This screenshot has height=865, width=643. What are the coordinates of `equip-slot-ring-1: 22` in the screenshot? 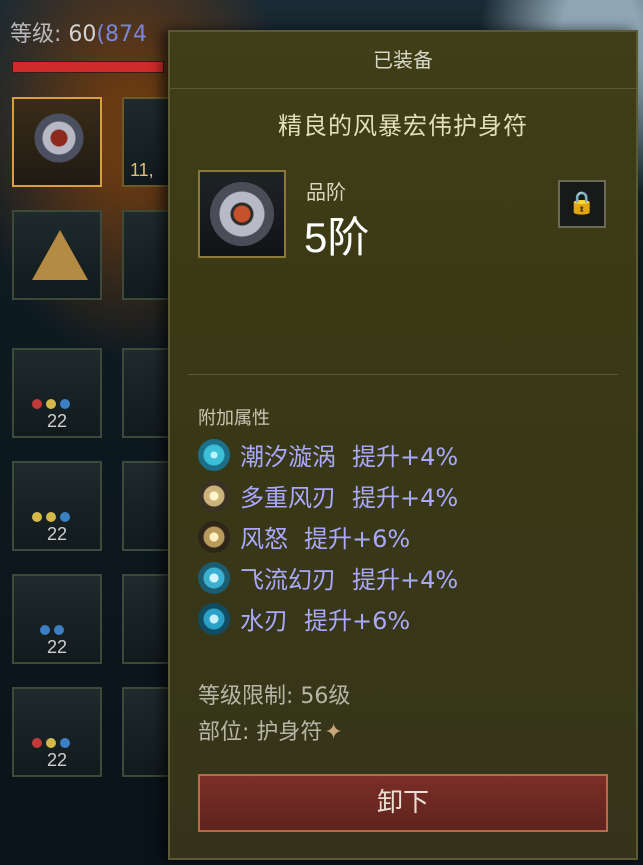 It's located at (57, 393).